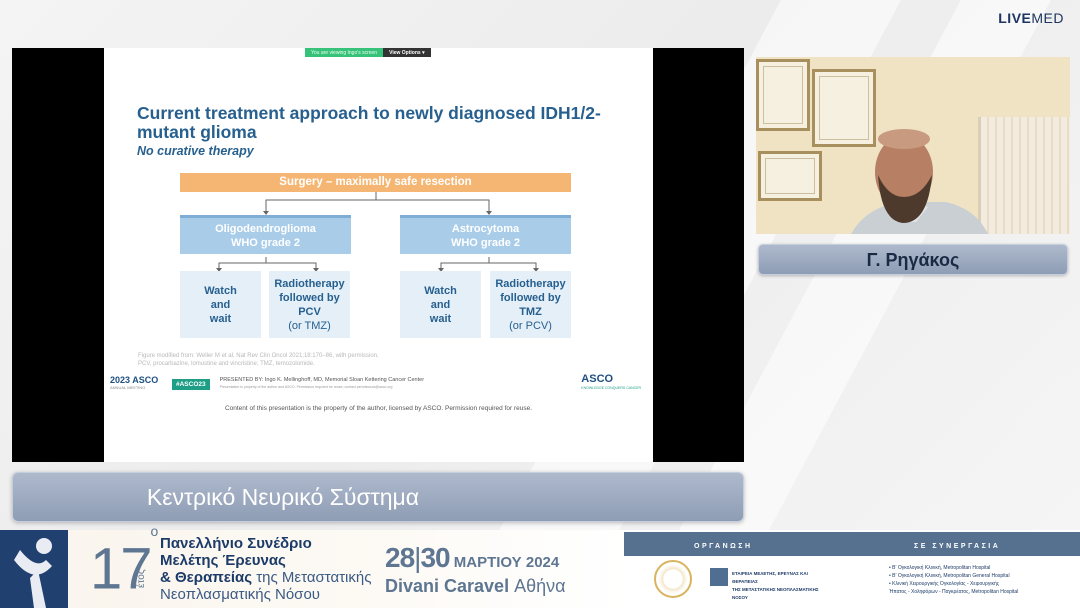 This screenshot has height=608, width=1080. Describe the element at coordinates (1031, 18) in the screenshot. I see `livemed-logo: LIVEMED` at that location.